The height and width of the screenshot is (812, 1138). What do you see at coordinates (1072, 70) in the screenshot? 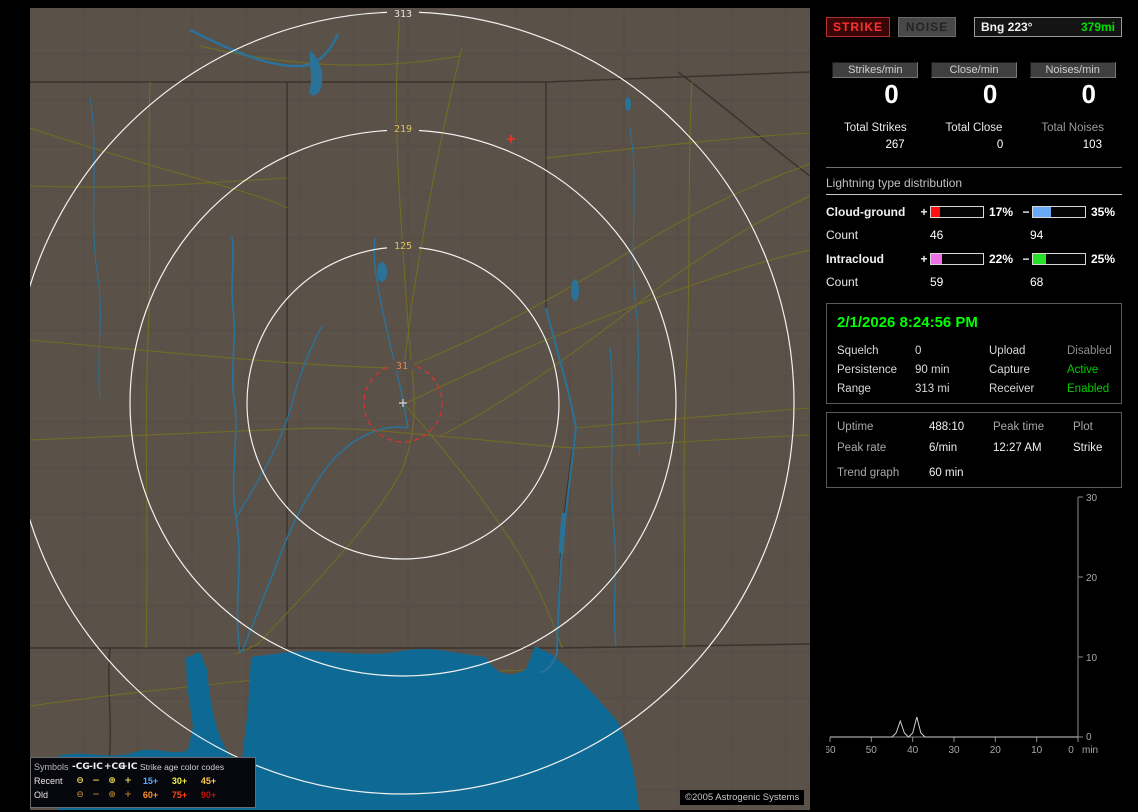
I see `noises-per-min-chip: Noises/min` at bounding box center [1072, 70].